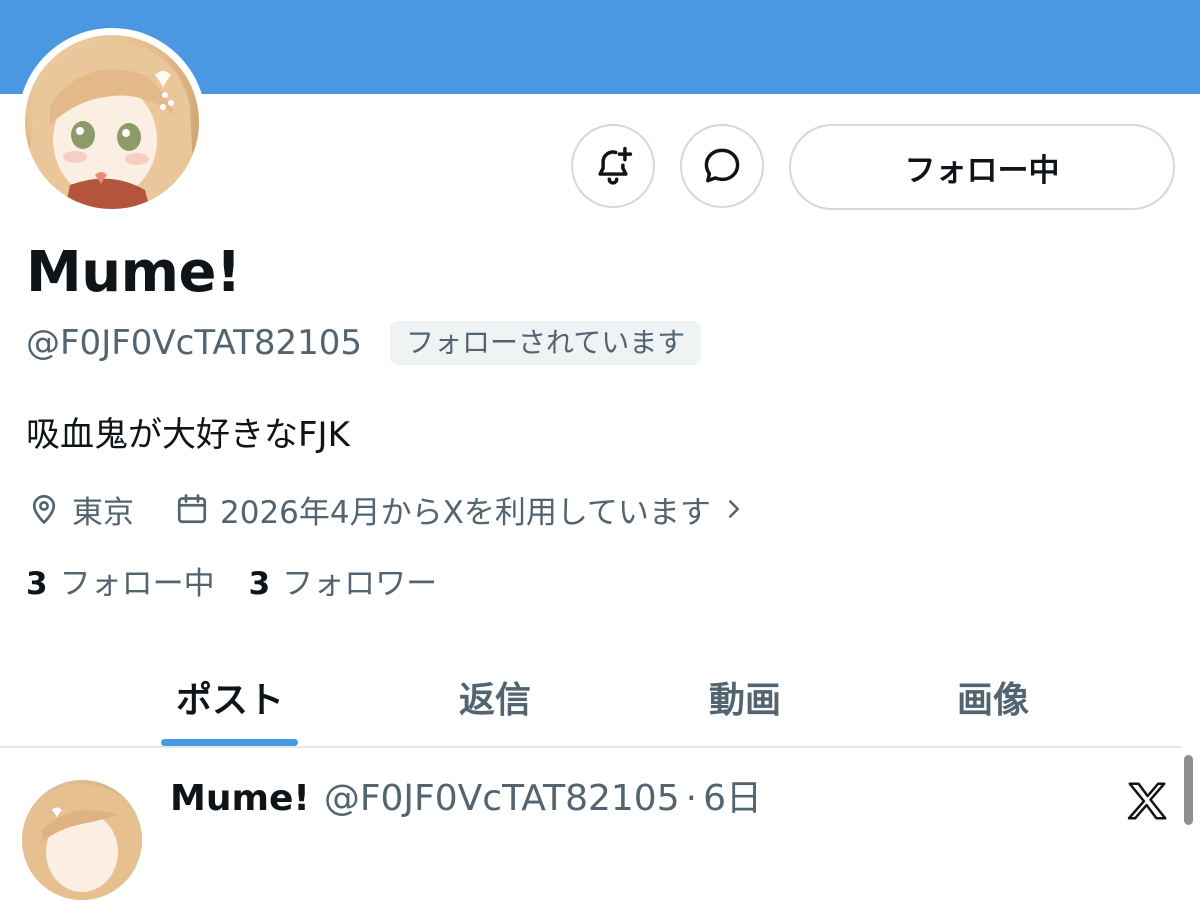 This screenshot has height=900, width=1200. What do you see at coordinates (733, 509) in the screenshot?
I see `chevron-right-icon` at bounding box center [733, 509].